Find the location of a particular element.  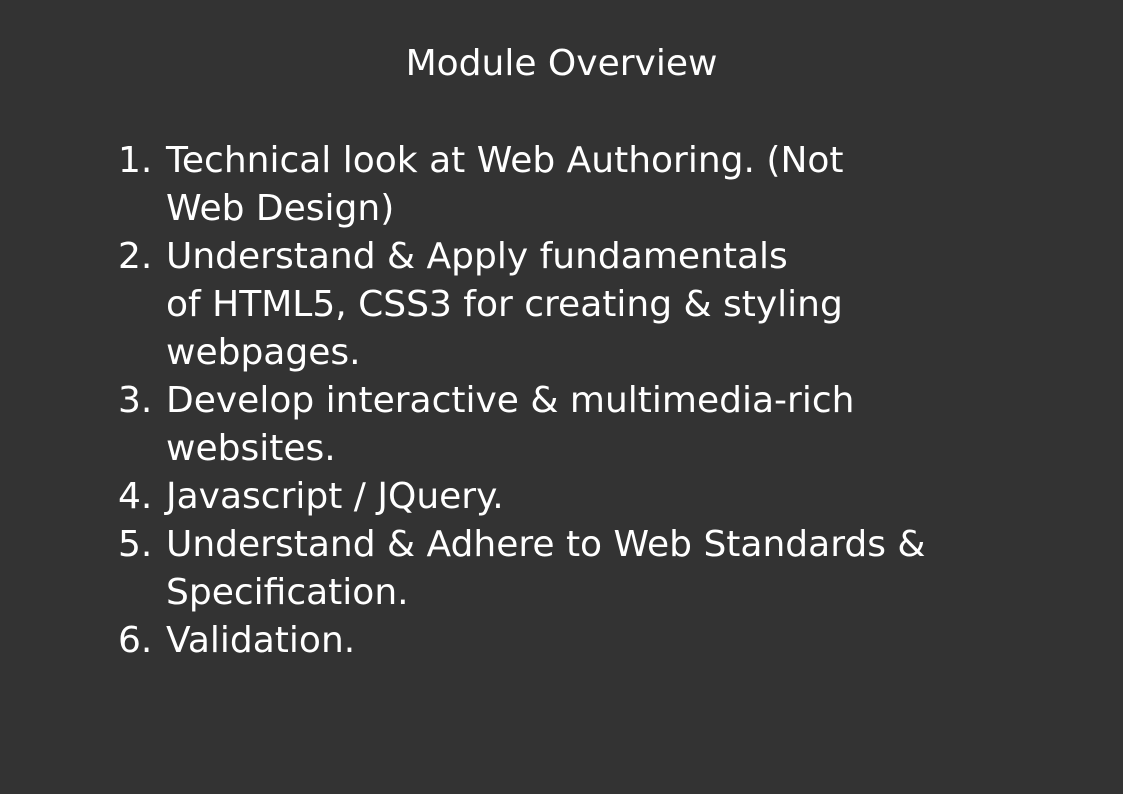

list-item-line: webpages. is located at coordinates (263, 352).